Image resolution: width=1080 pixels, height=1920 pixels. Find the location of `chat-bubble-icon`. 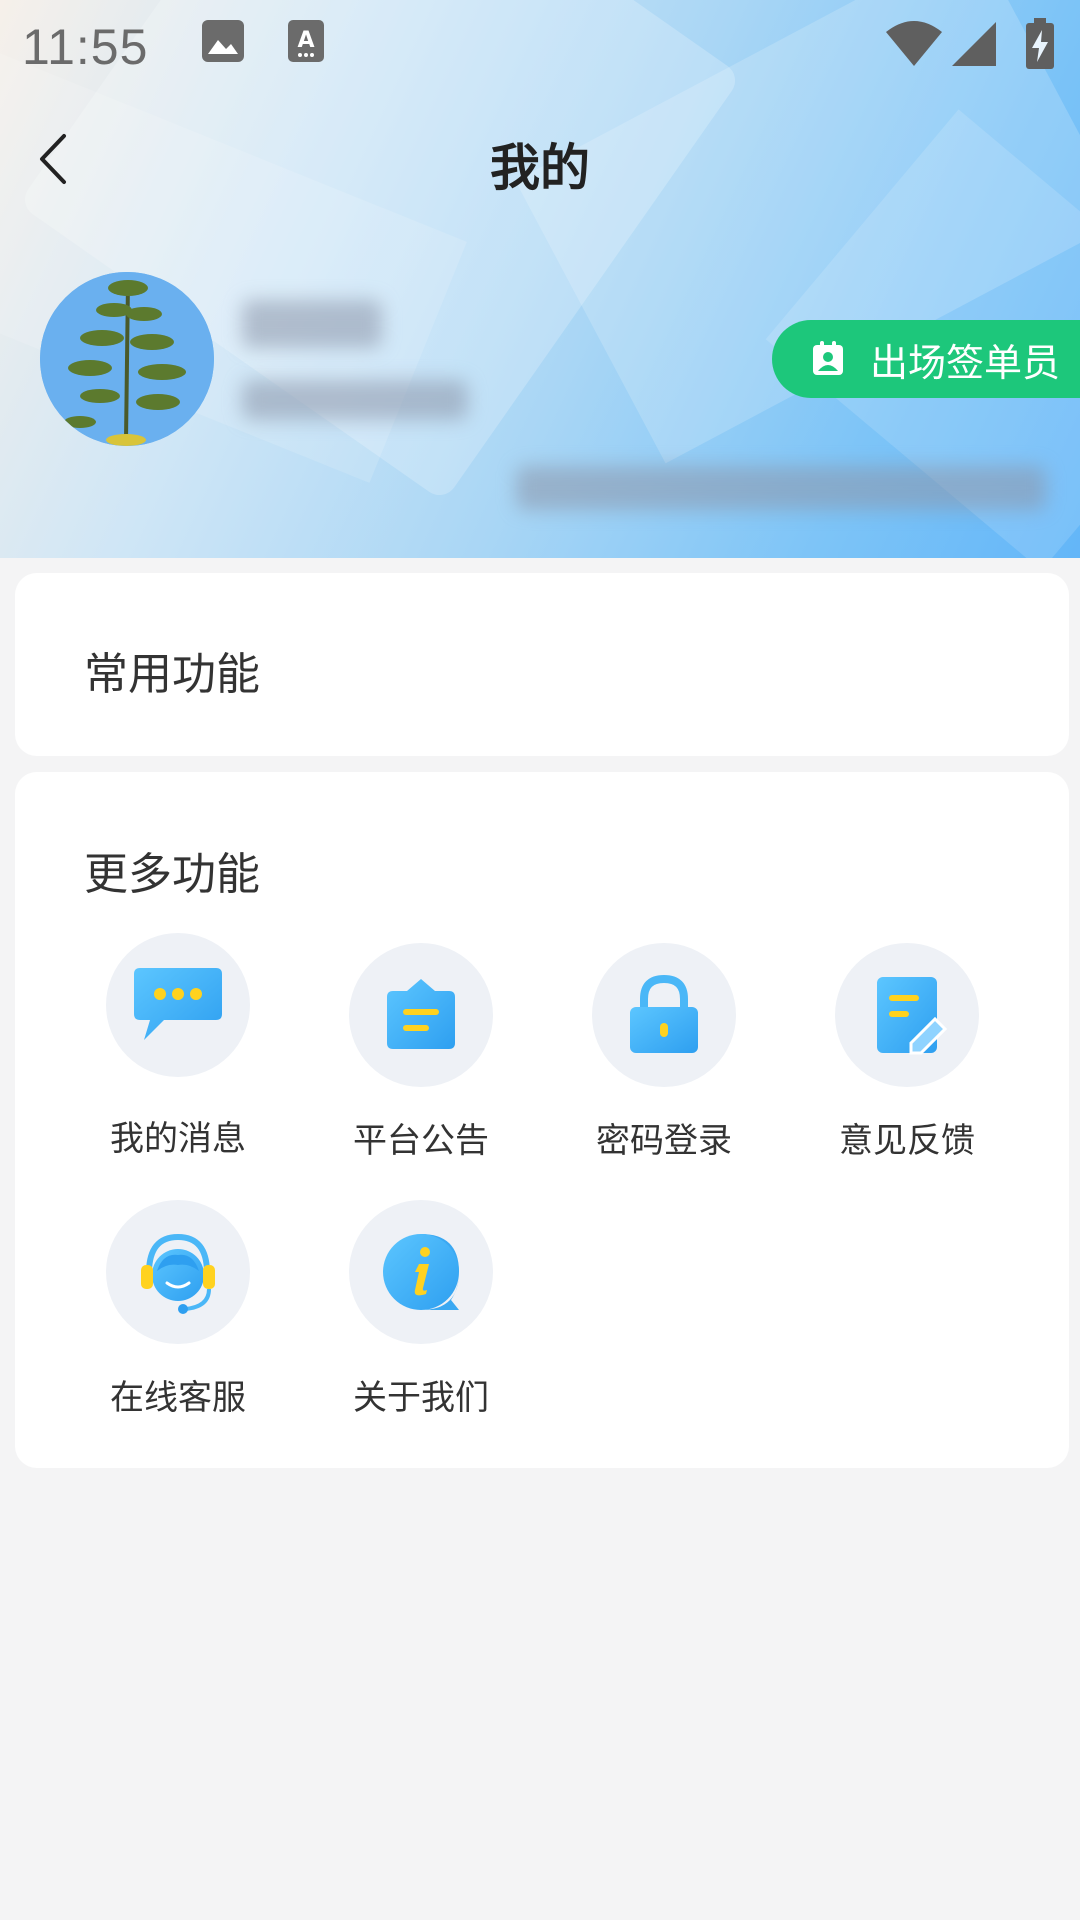

chat-bubble-icon is located at coordinates (178, 1004).